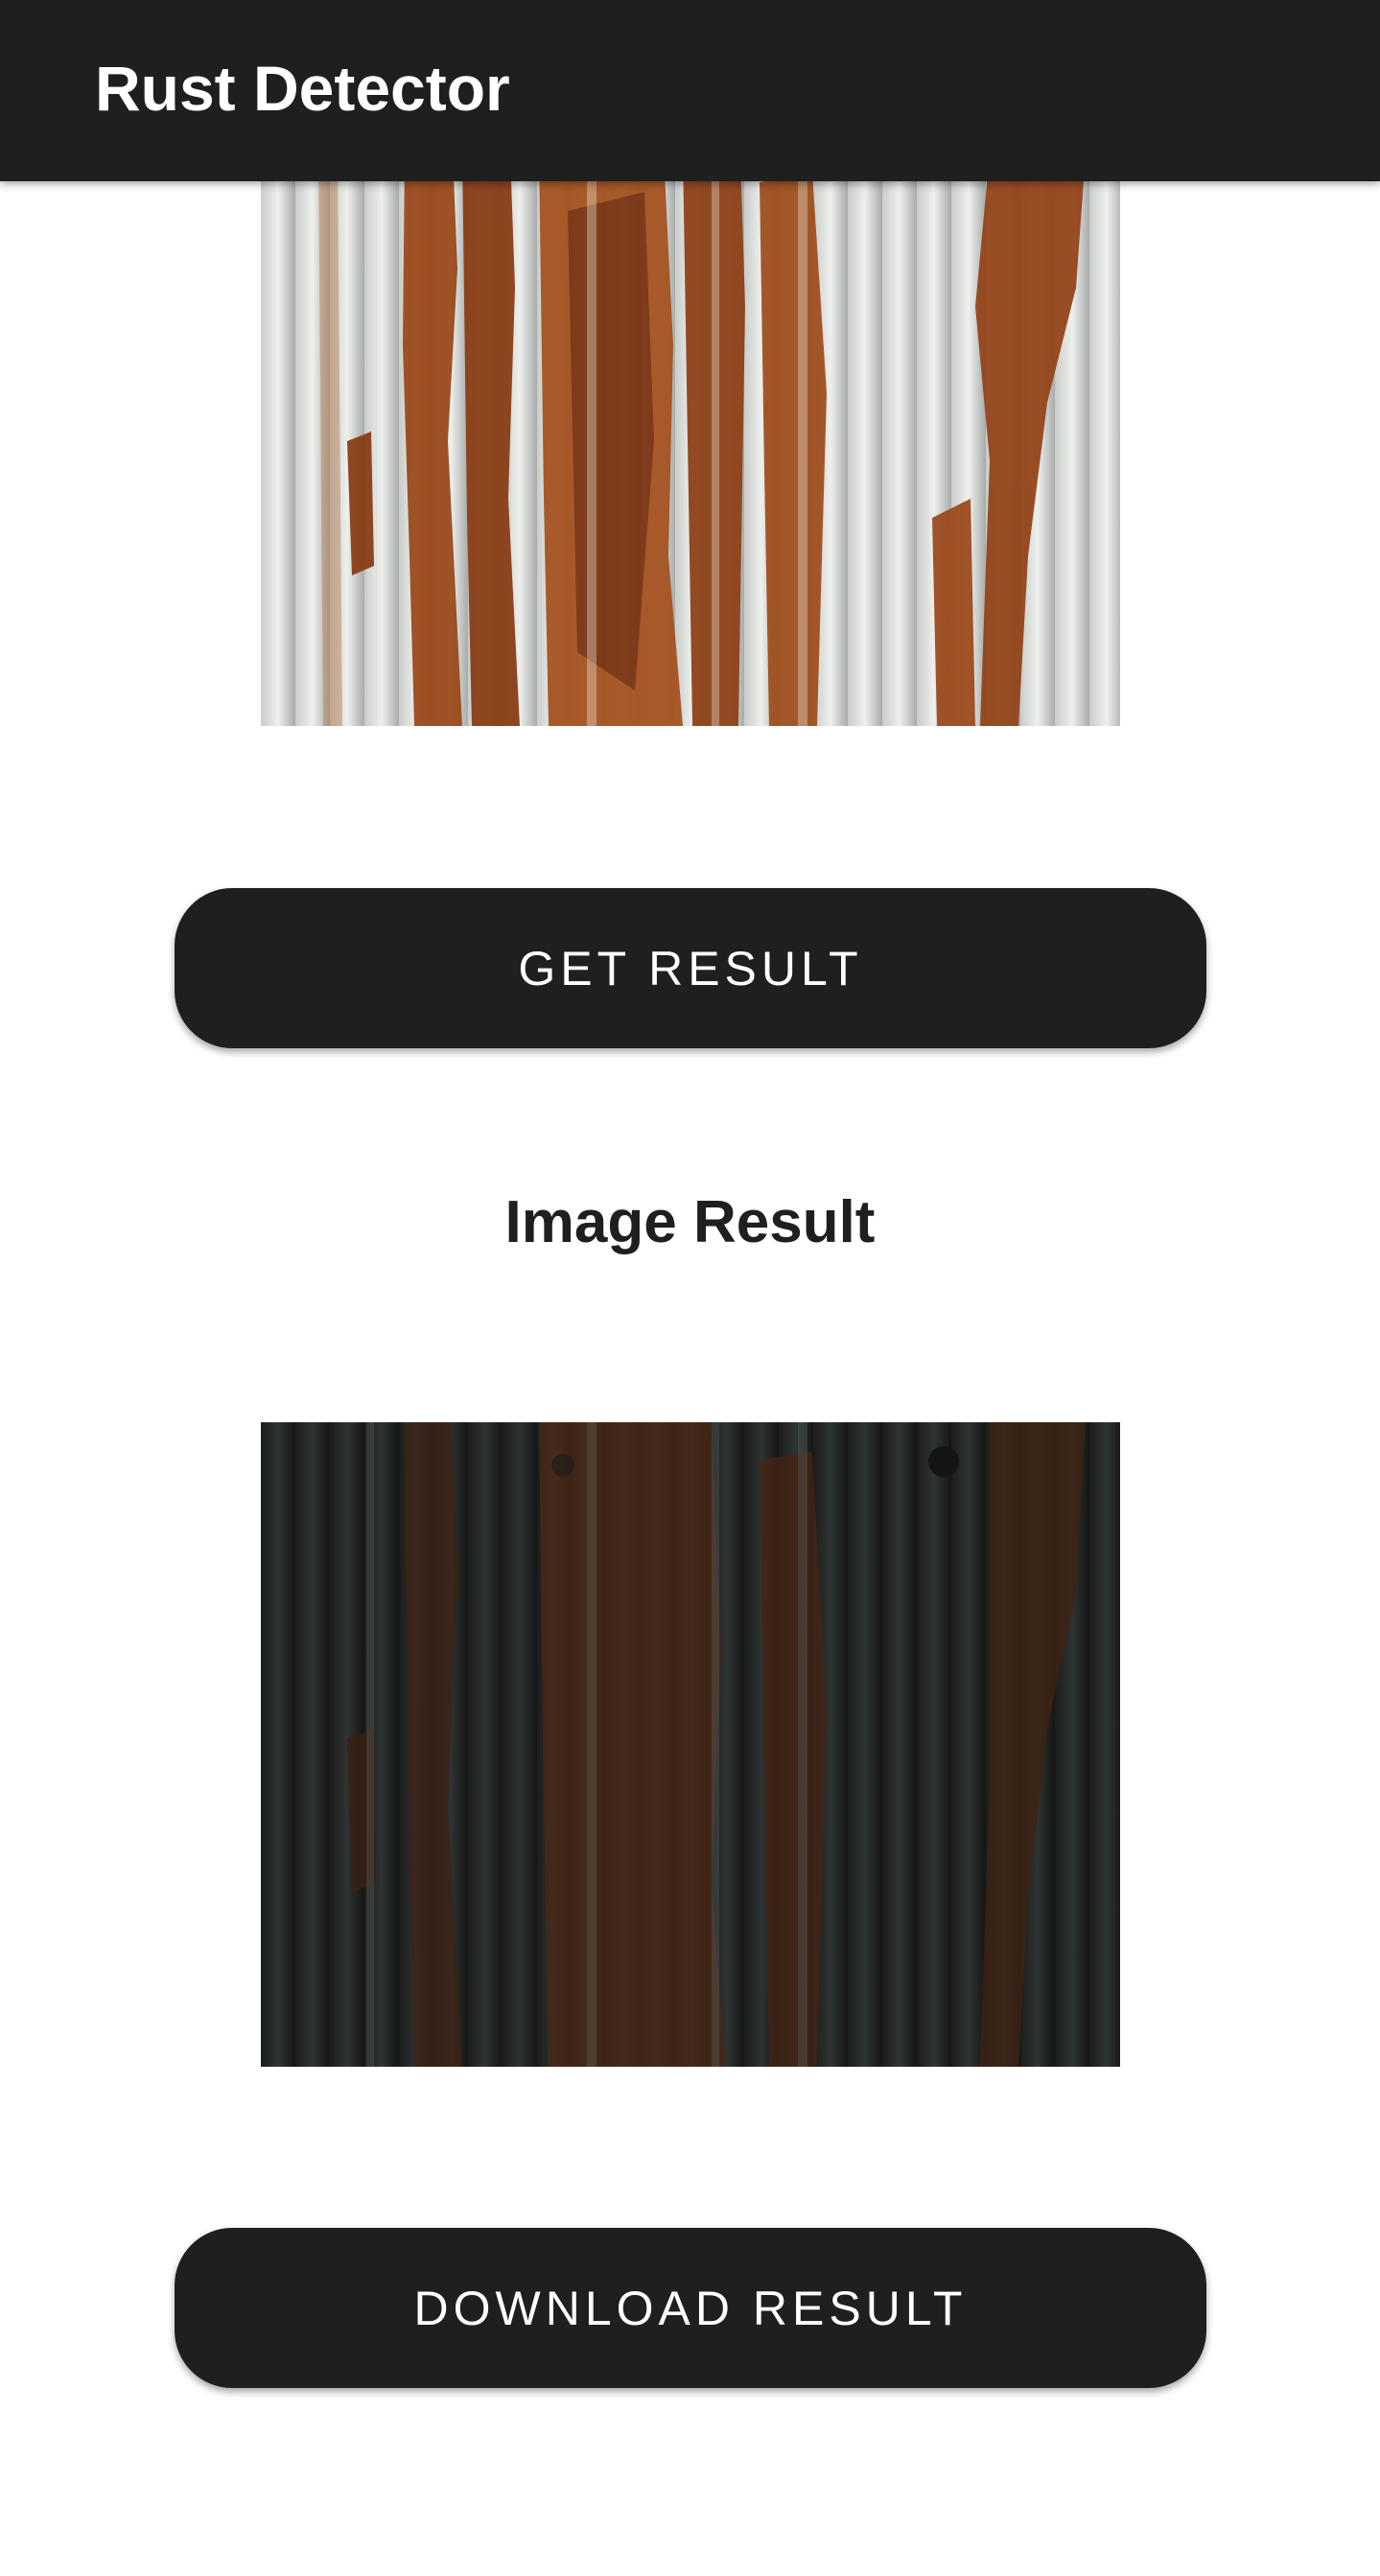 Image resolution: width=1380 pixels, height=2576 pixels. What do you see at coordinates (302, 88) in the screenshot?
I see `app-title: Rust Detector` at bounding box center [302, 88].